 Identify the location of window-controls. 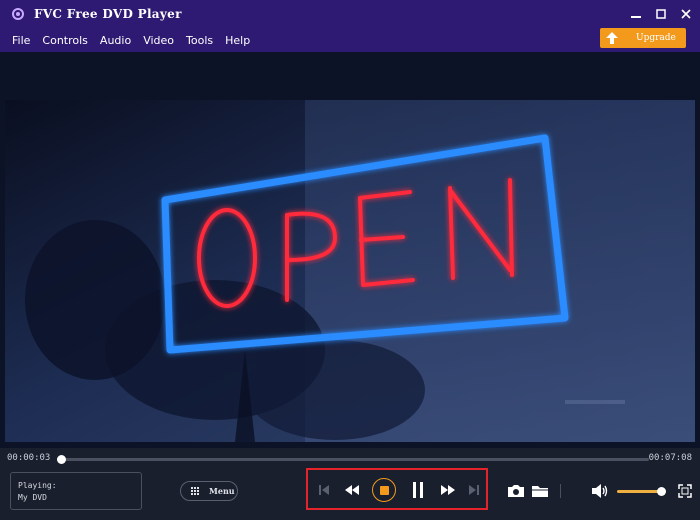
(662, 14).